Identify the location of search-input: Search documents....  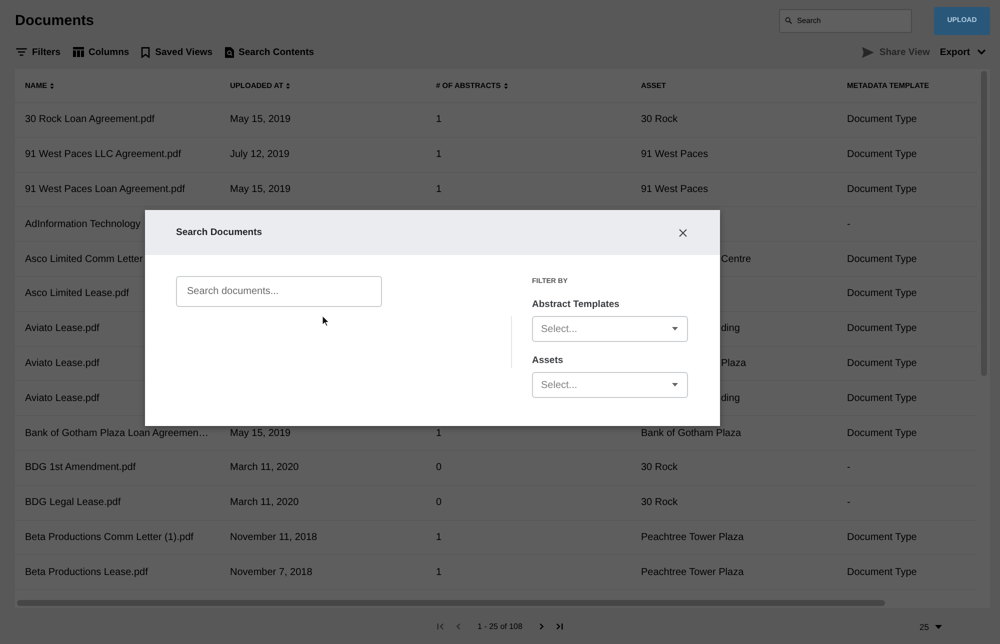
(279, 291).